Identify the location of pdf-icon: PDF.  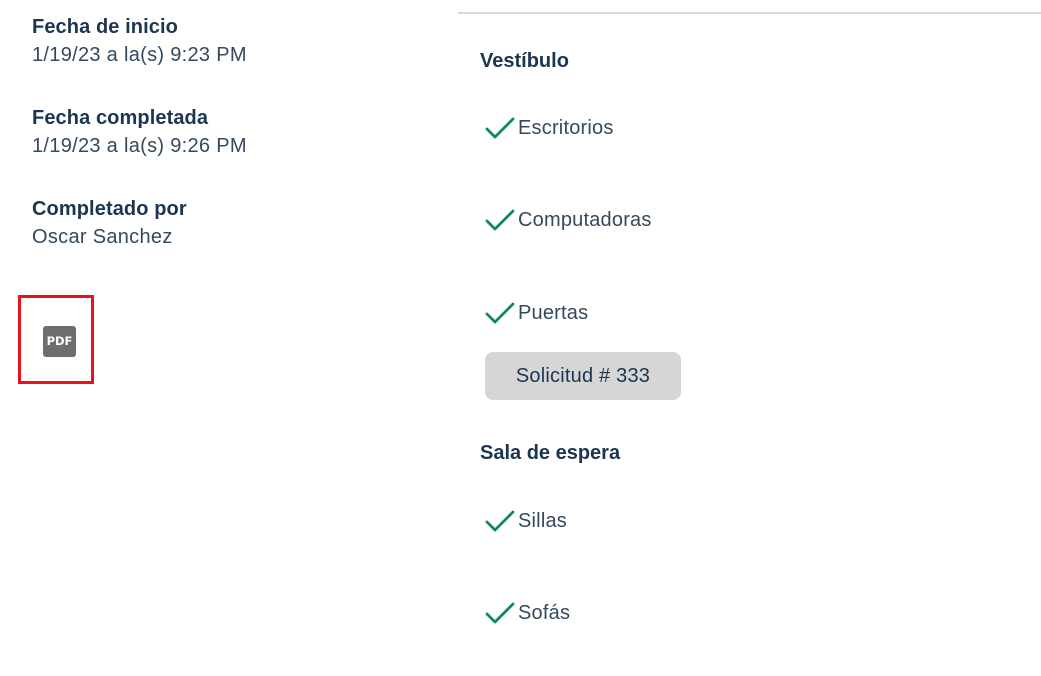
(59, 341).